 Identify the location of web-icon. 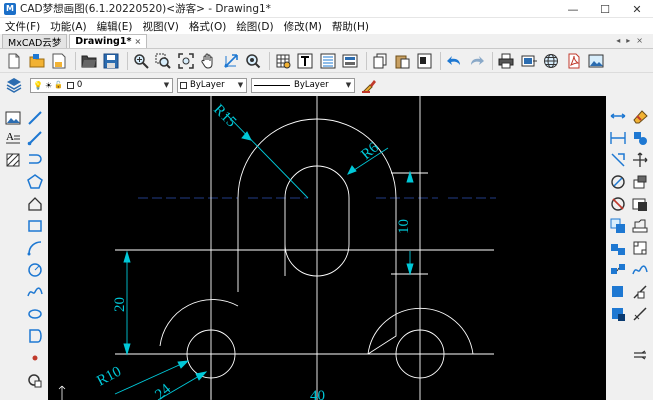
(551, 61).